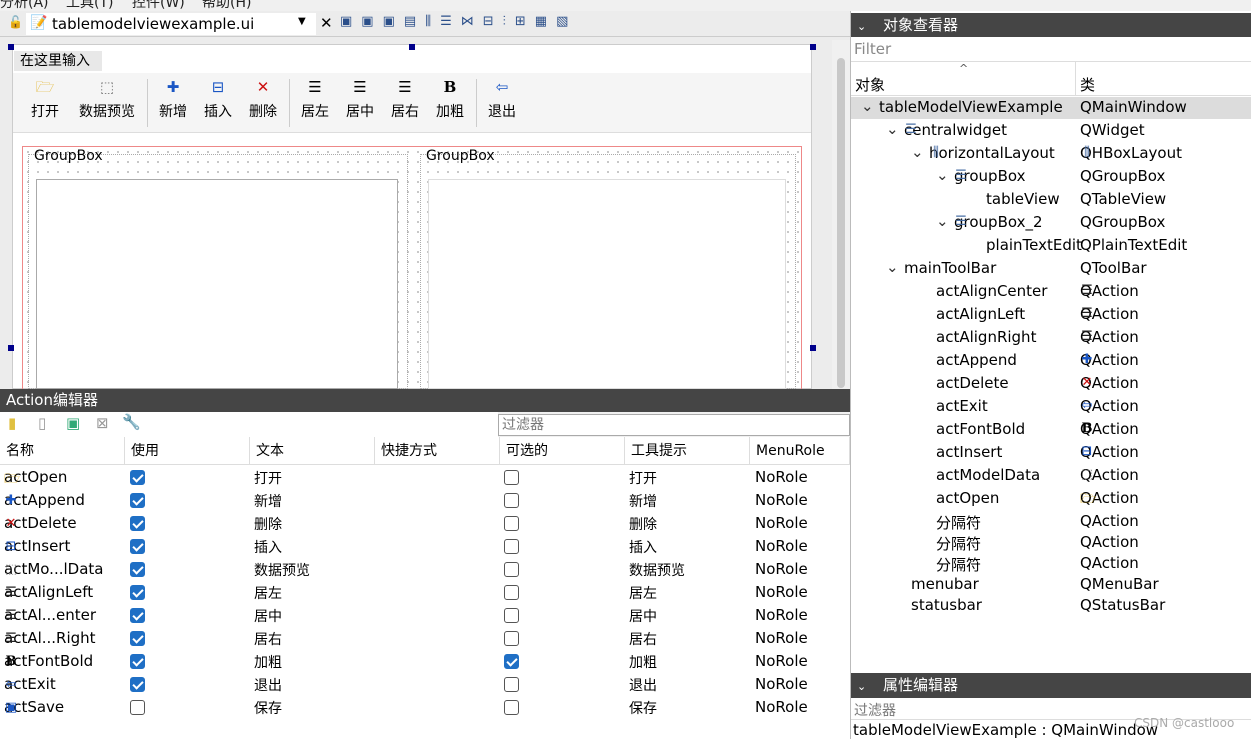  What do you see at coordinates (425, 615) in the screenshot?
I see `action-row: ☰ actAl...enter 居中 居中 NoRole` at bounding box center [425, 615].